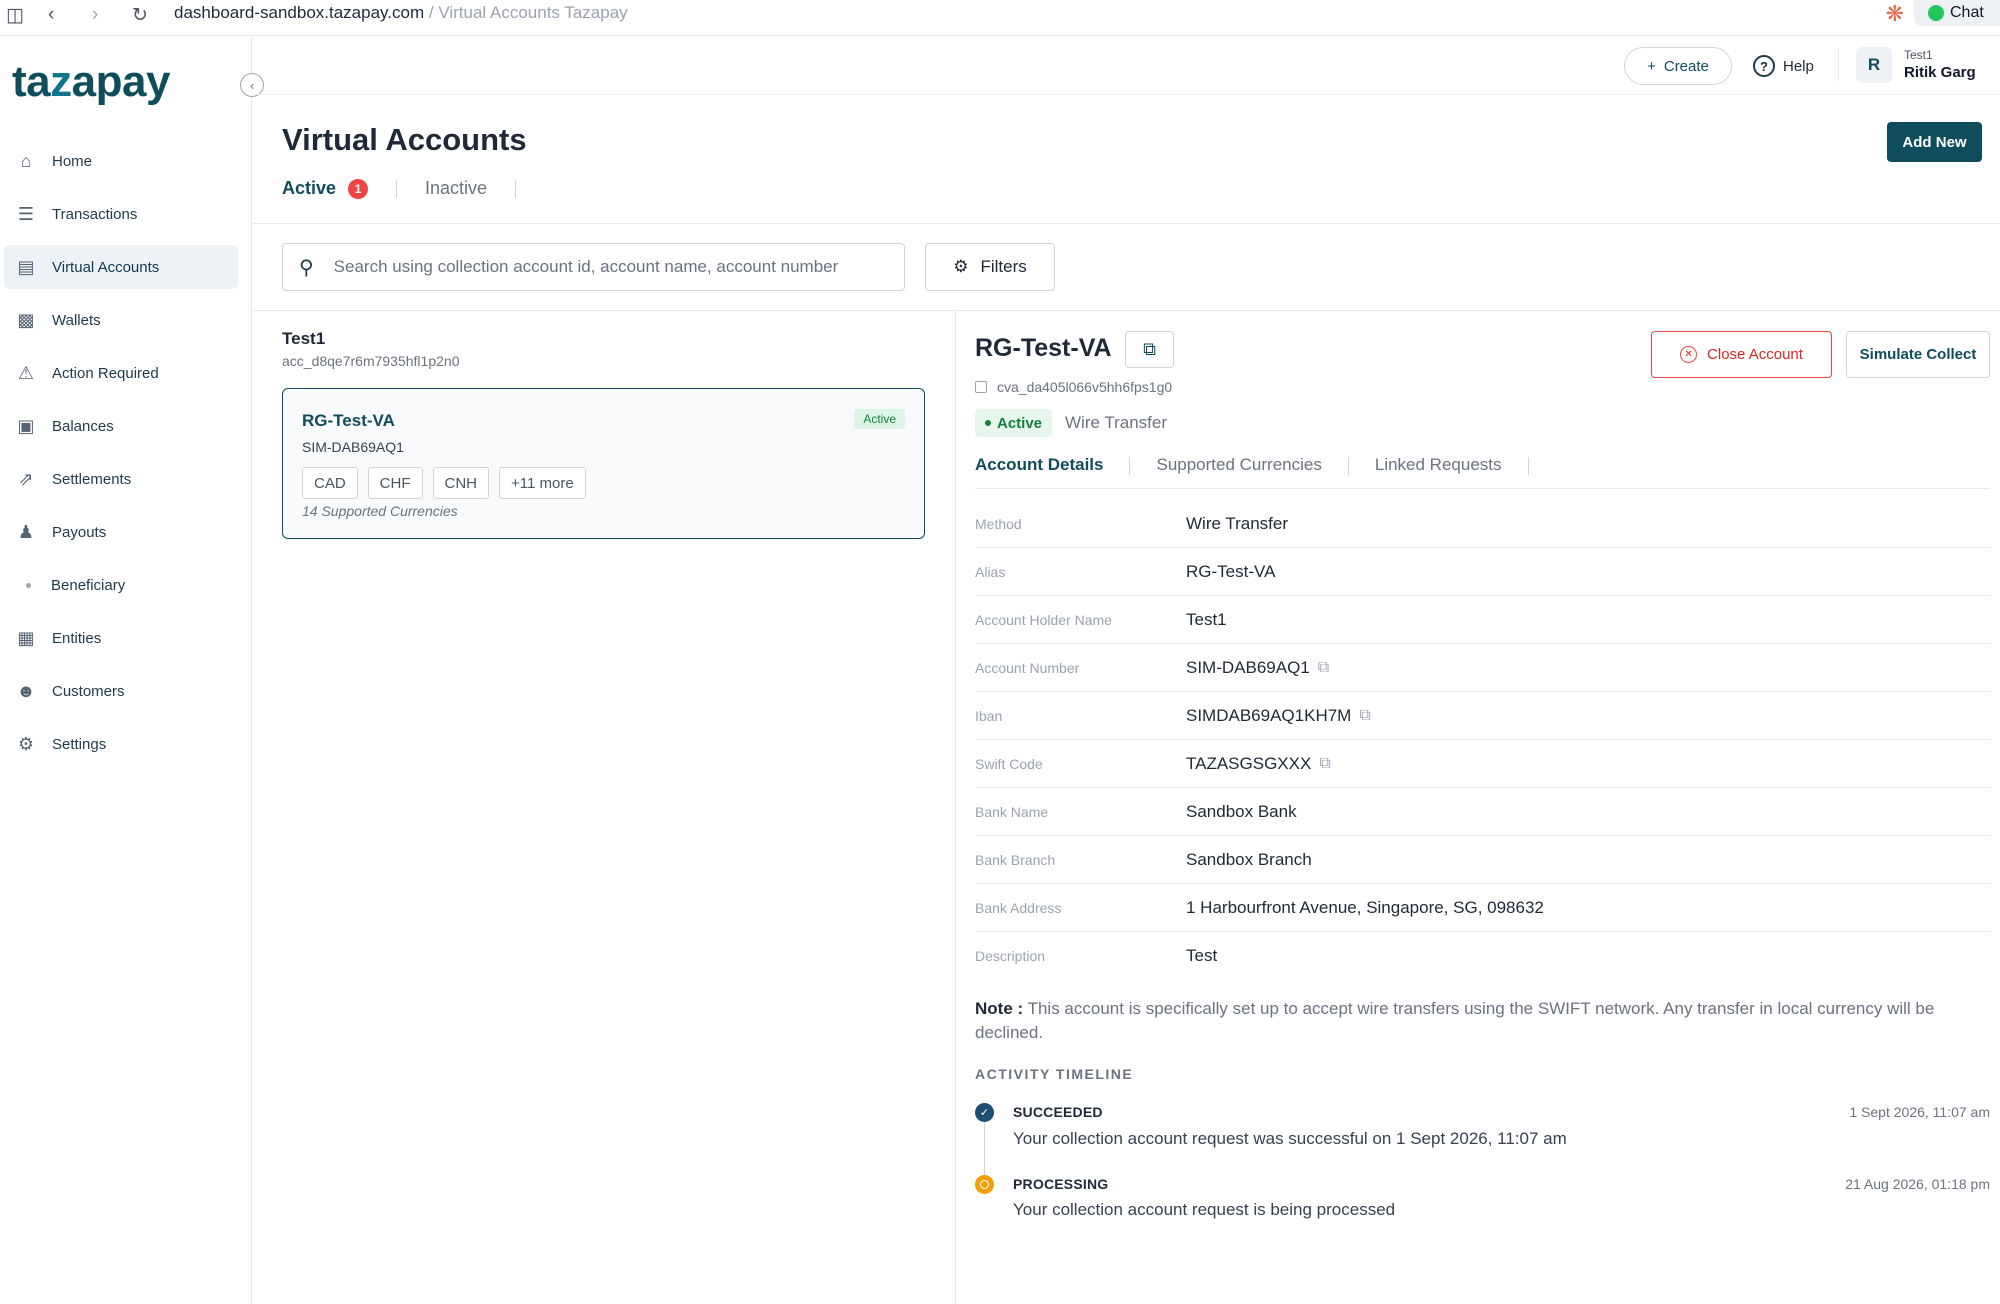 This screenshot has width=2000, height=1304. What do you see at coordinates (1936, 13) in the screenshot?
I see `chat-icon` at bounding box center [1936, 13].